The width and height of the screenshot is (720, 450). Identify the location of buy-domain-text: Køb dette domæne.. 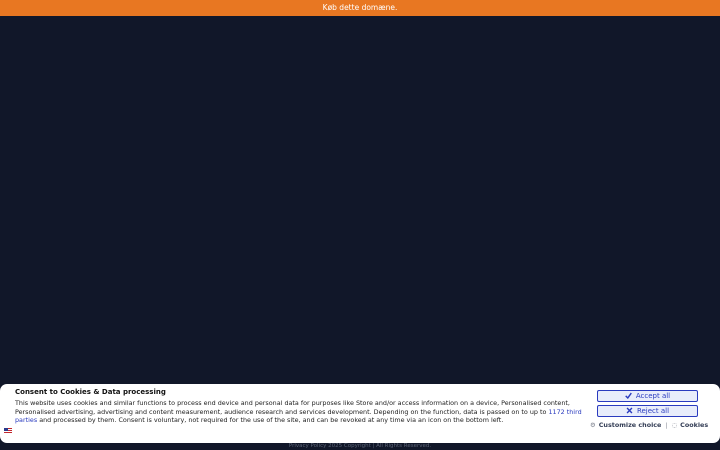
(360, 7).